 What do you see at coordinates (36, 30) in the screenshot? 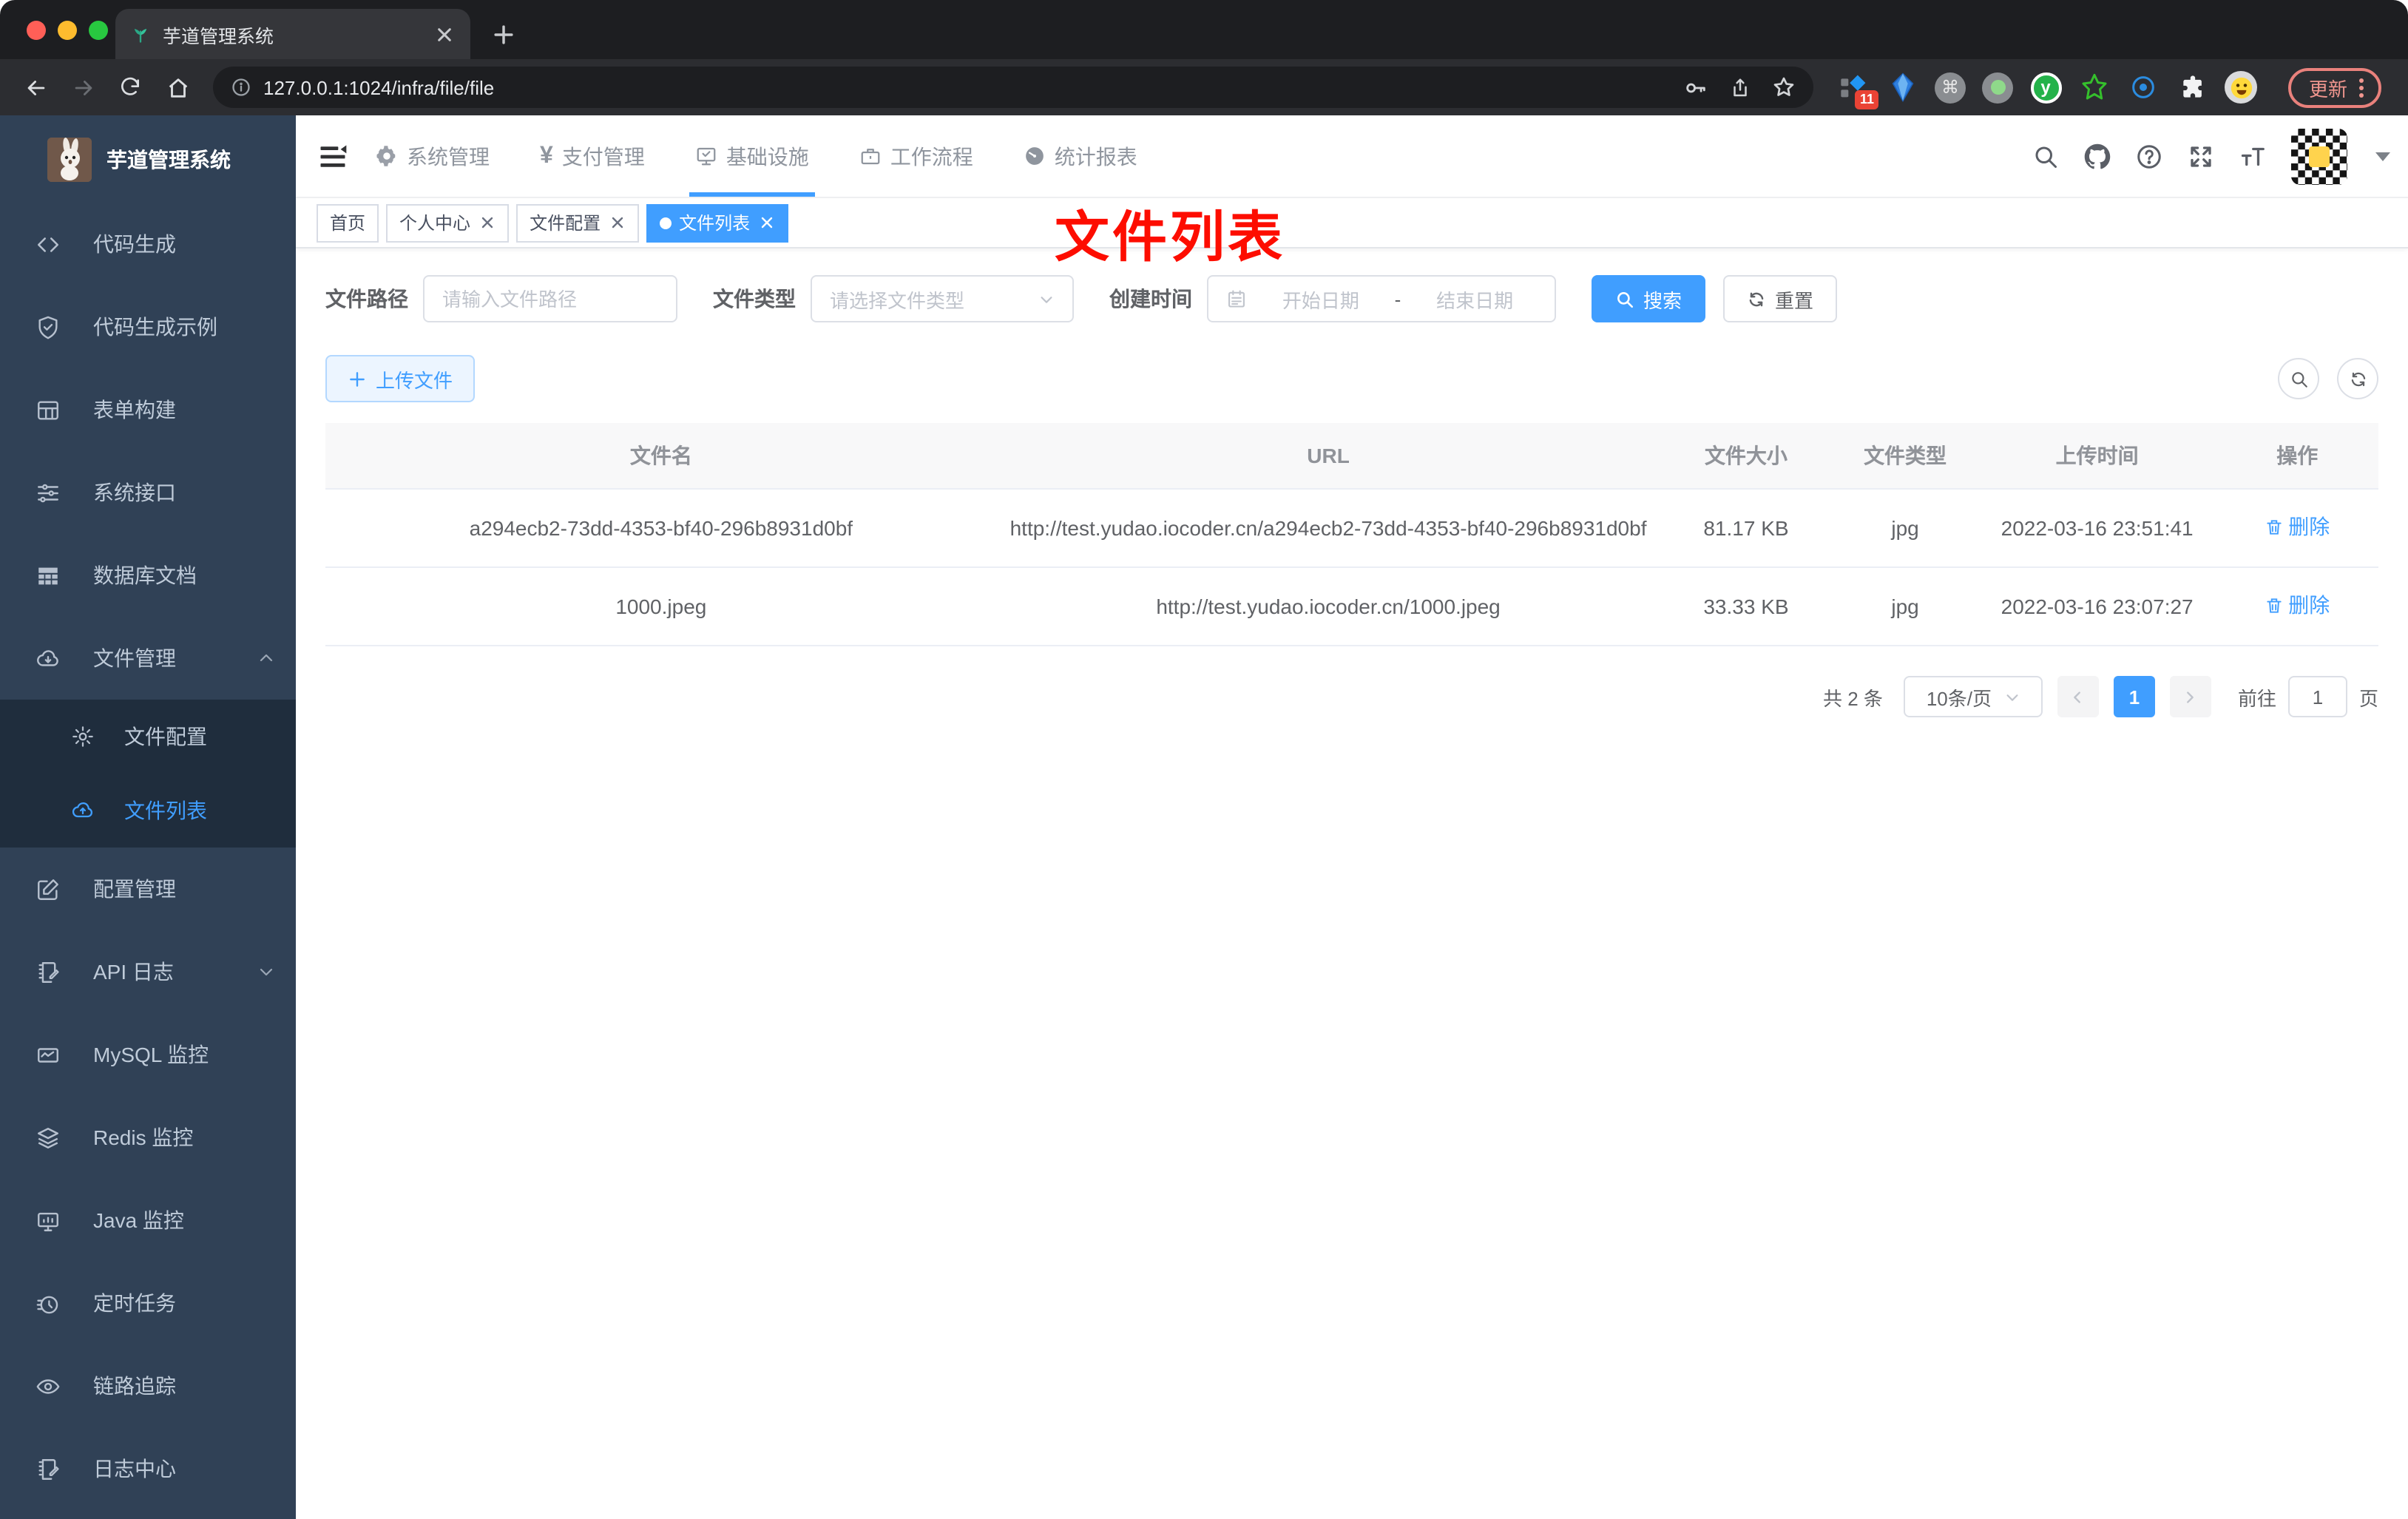
I see `close-window-button` at bounding box center [36, 30].